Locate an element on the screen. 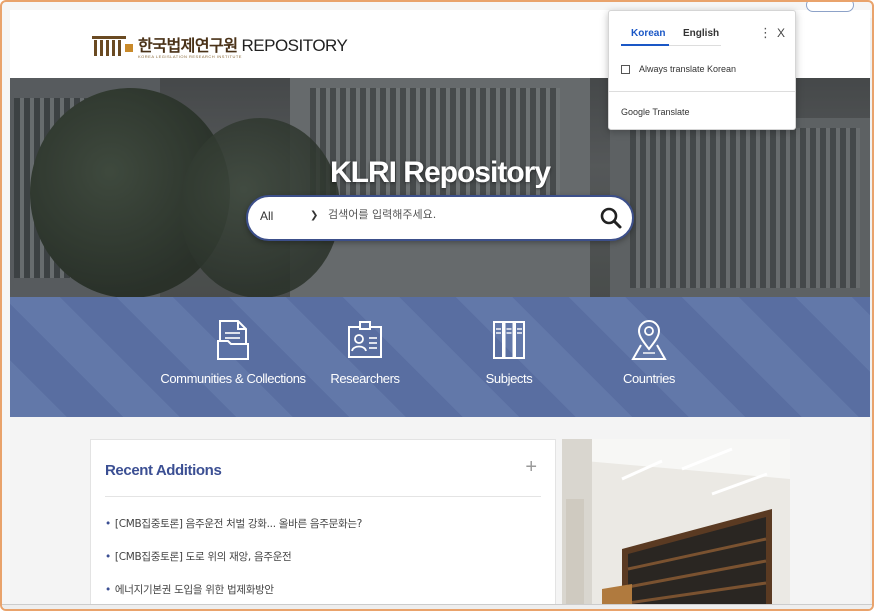 Image resolution: width=874 pixels, height=611 pixels. site-logo: 한국법제연구원 REPOSITORY is located at coordinates (243, 44).